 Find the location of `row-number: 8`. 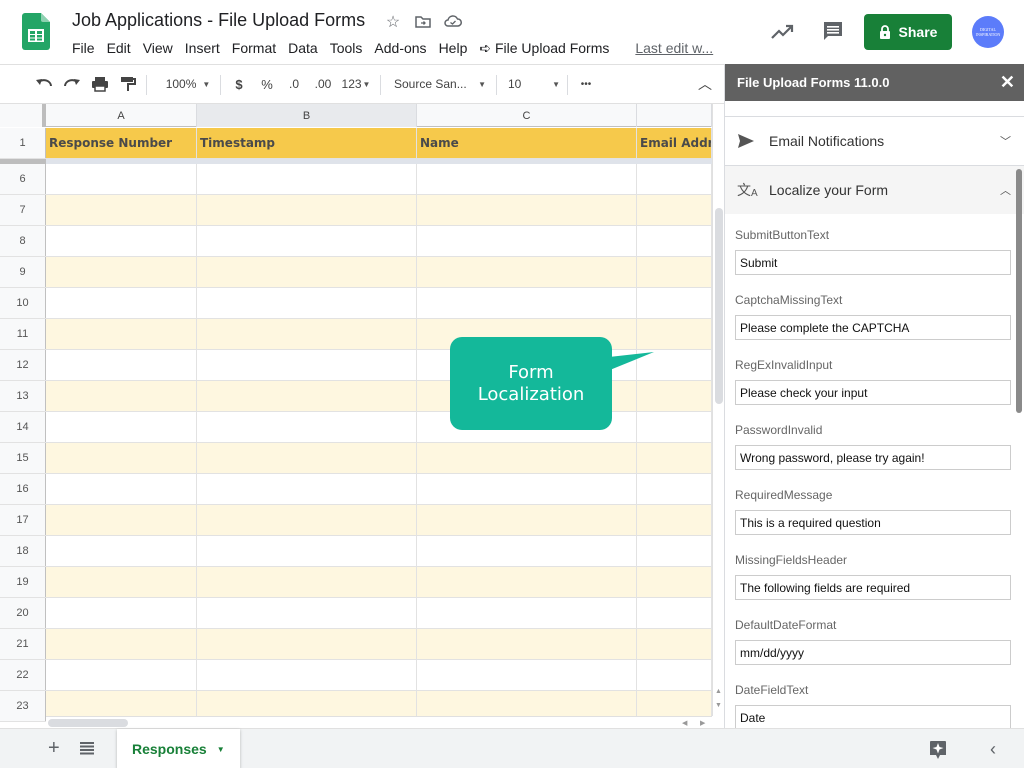

row-number: 8 is located at coordinates (23, 241).